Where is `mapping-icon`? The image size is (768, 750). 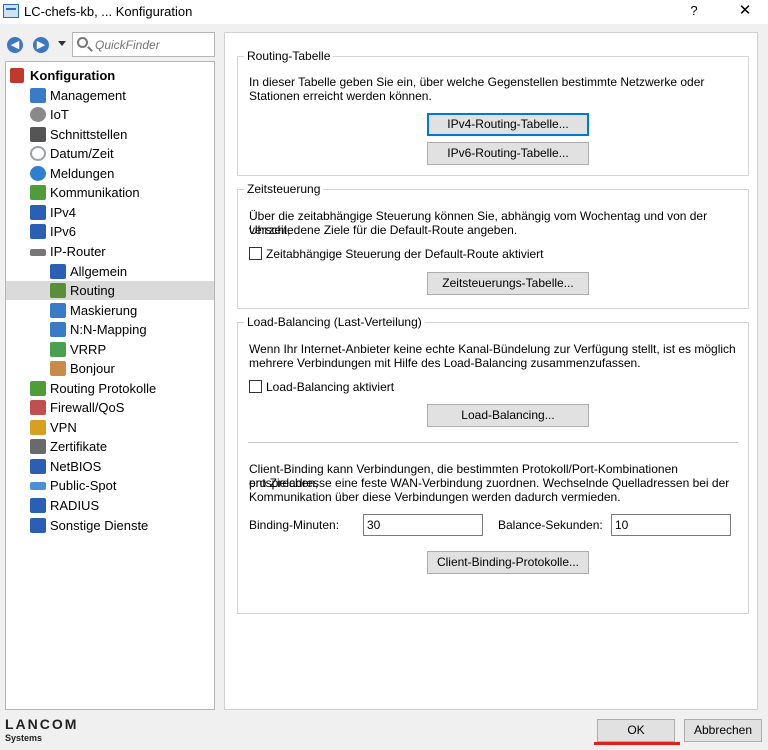 mapping-icon is located at coordinates (58, 329).